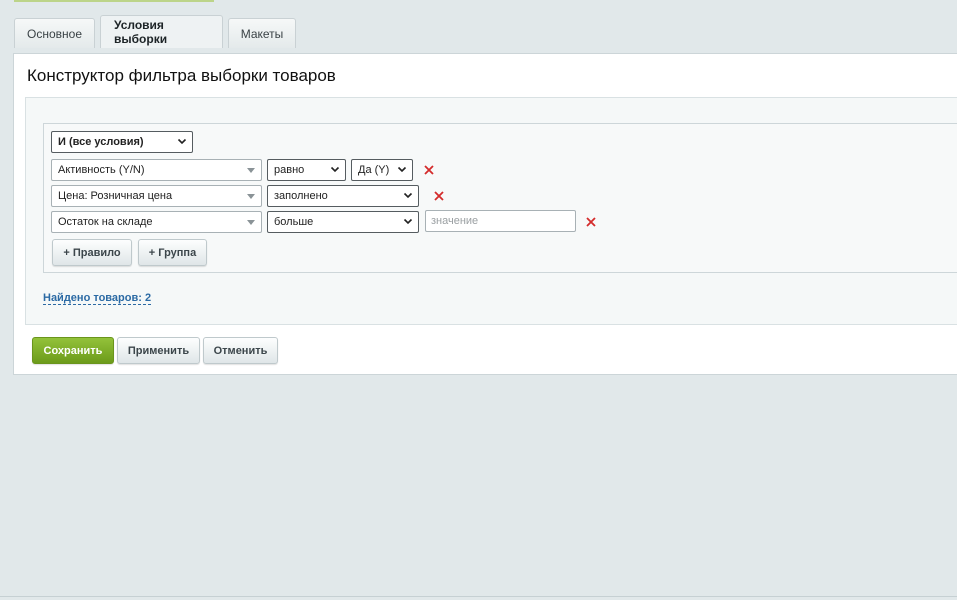 The image size is (957, 600). I want to click on rule-3-value-placeholder: значение, so click(455, 221).